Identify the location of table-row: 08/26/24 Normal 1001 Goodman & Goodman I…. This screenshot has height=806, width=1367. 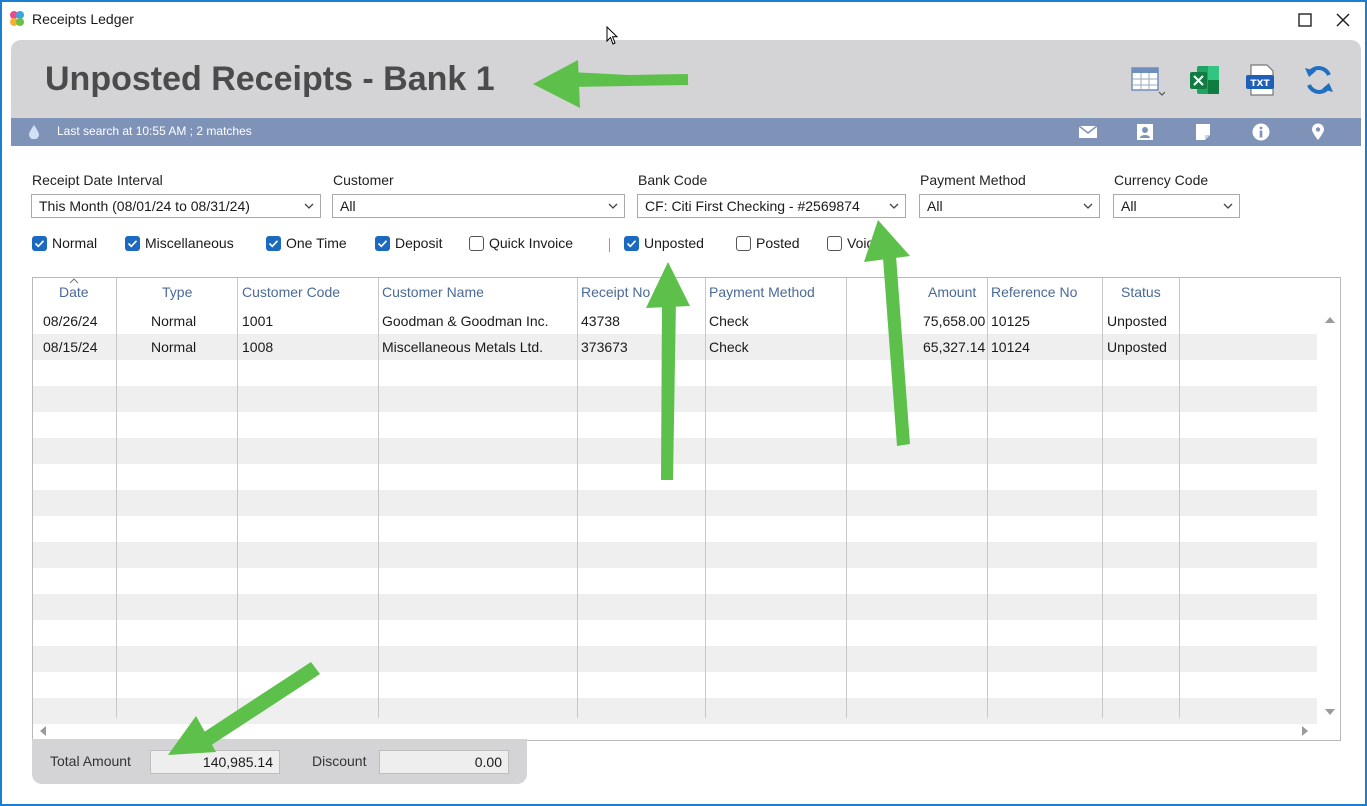
(675, 321).